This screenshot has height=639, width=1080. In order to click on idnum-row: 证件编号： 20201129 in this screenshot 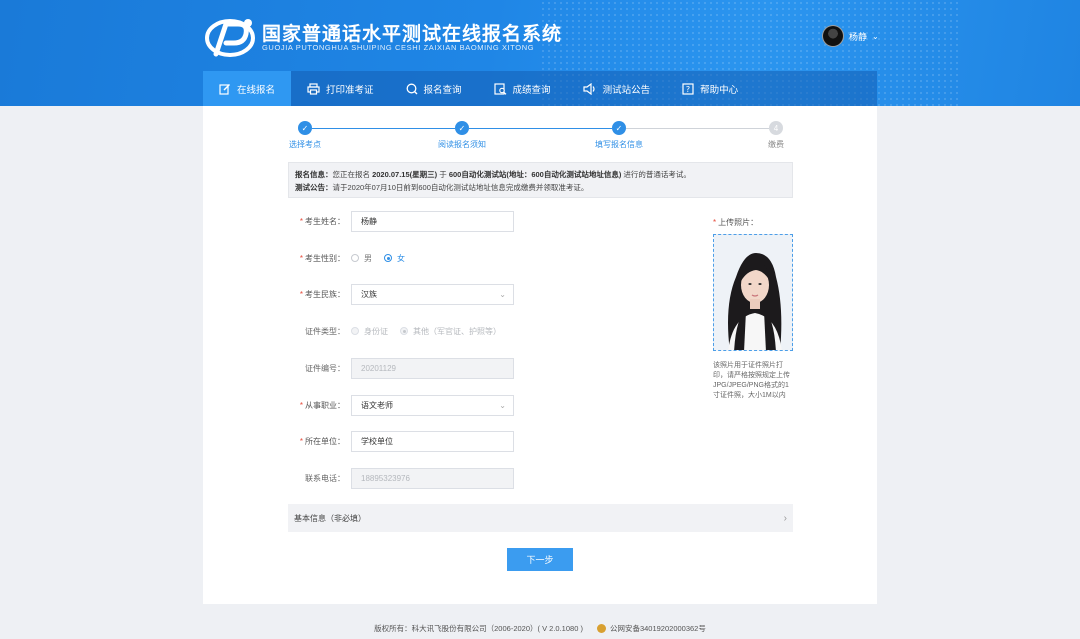, I will do `click(401, 368)`.